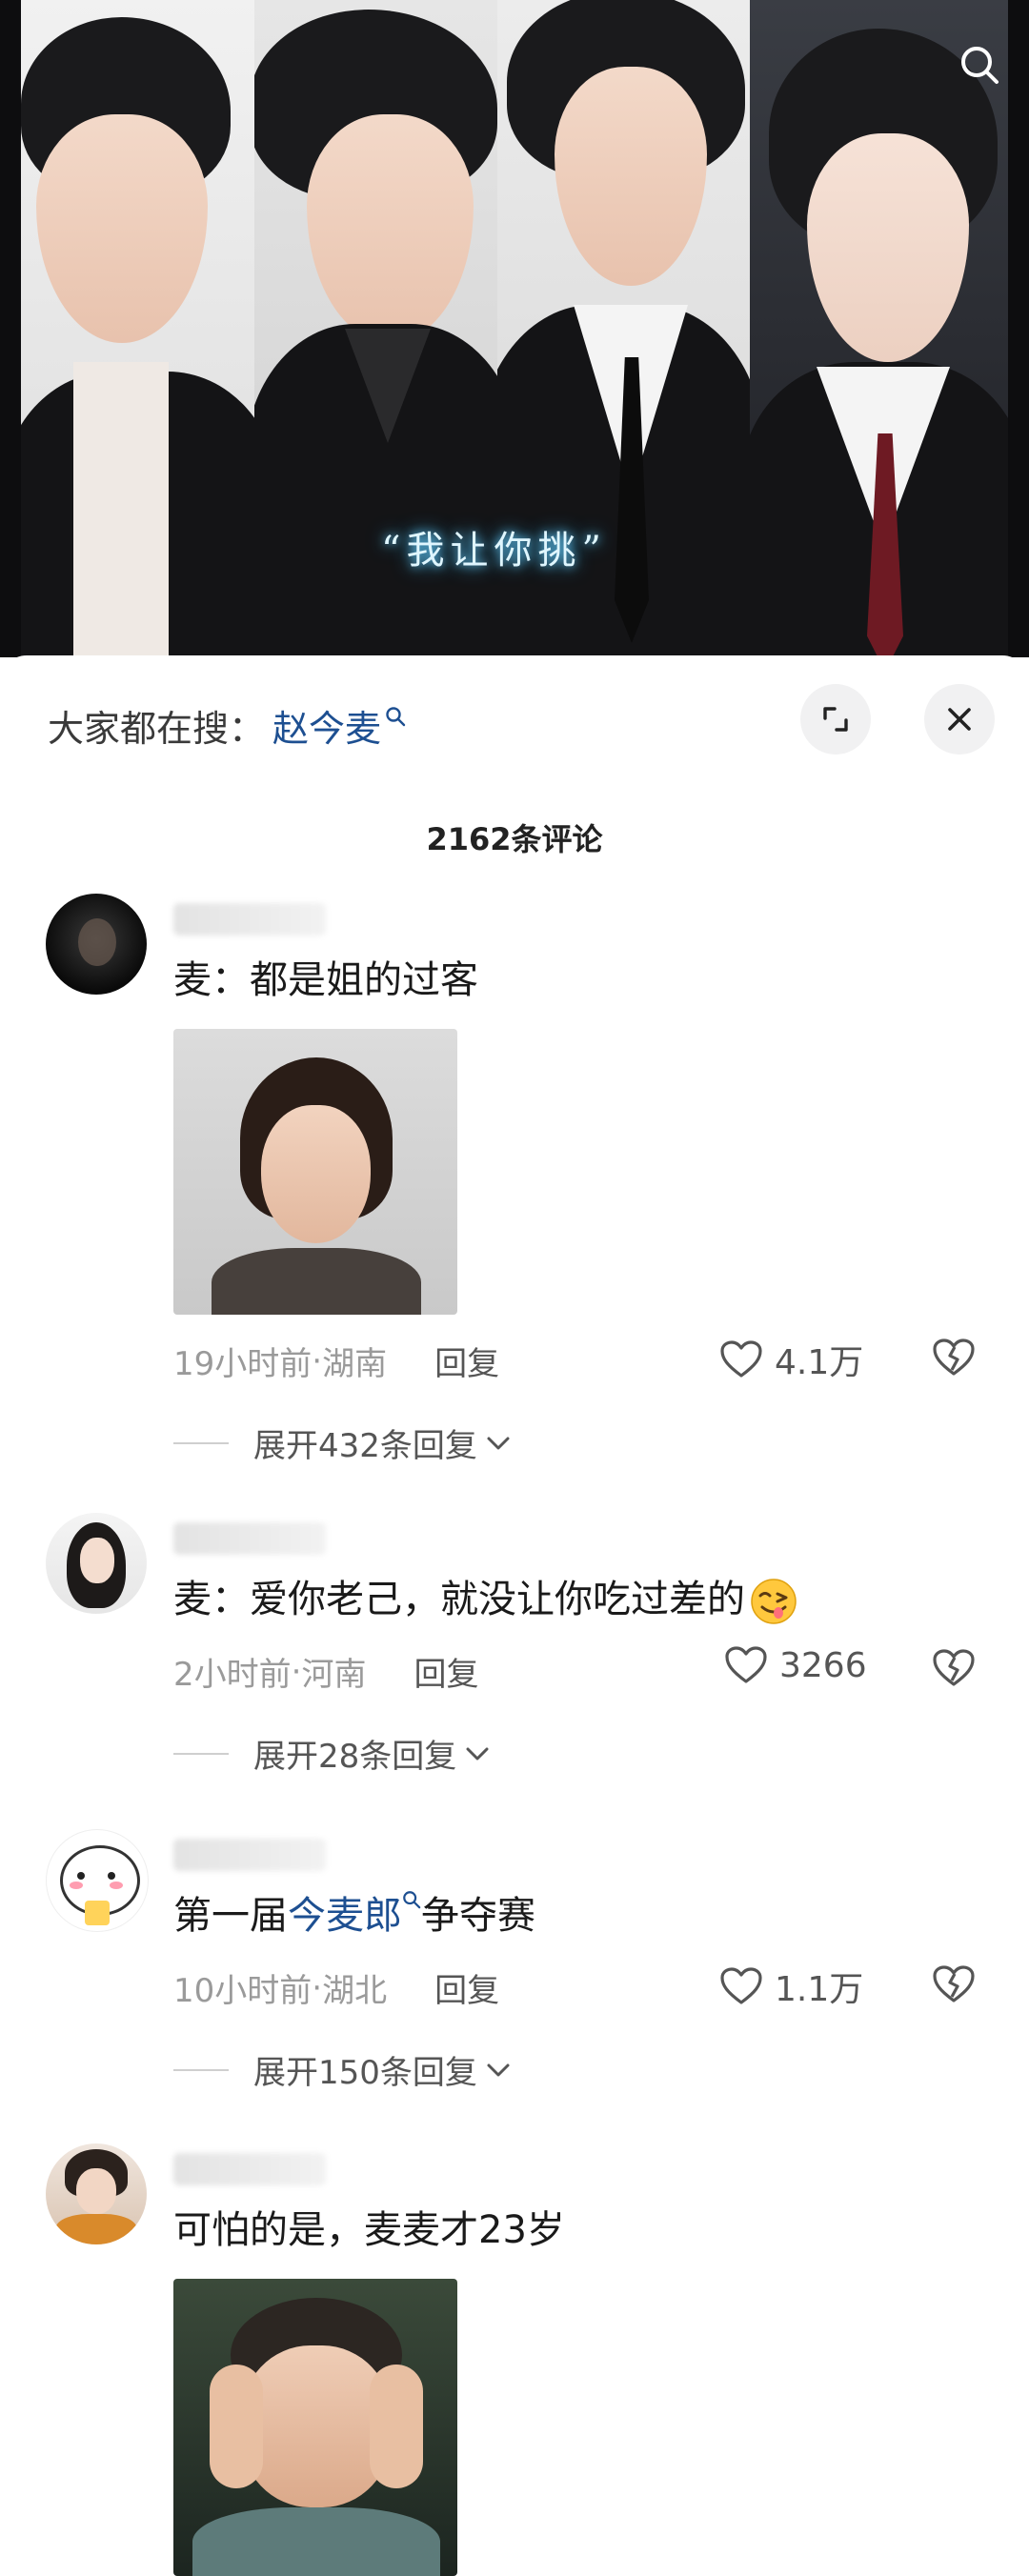  I want to click on like-button: 1.1万, so click(791, 1987).